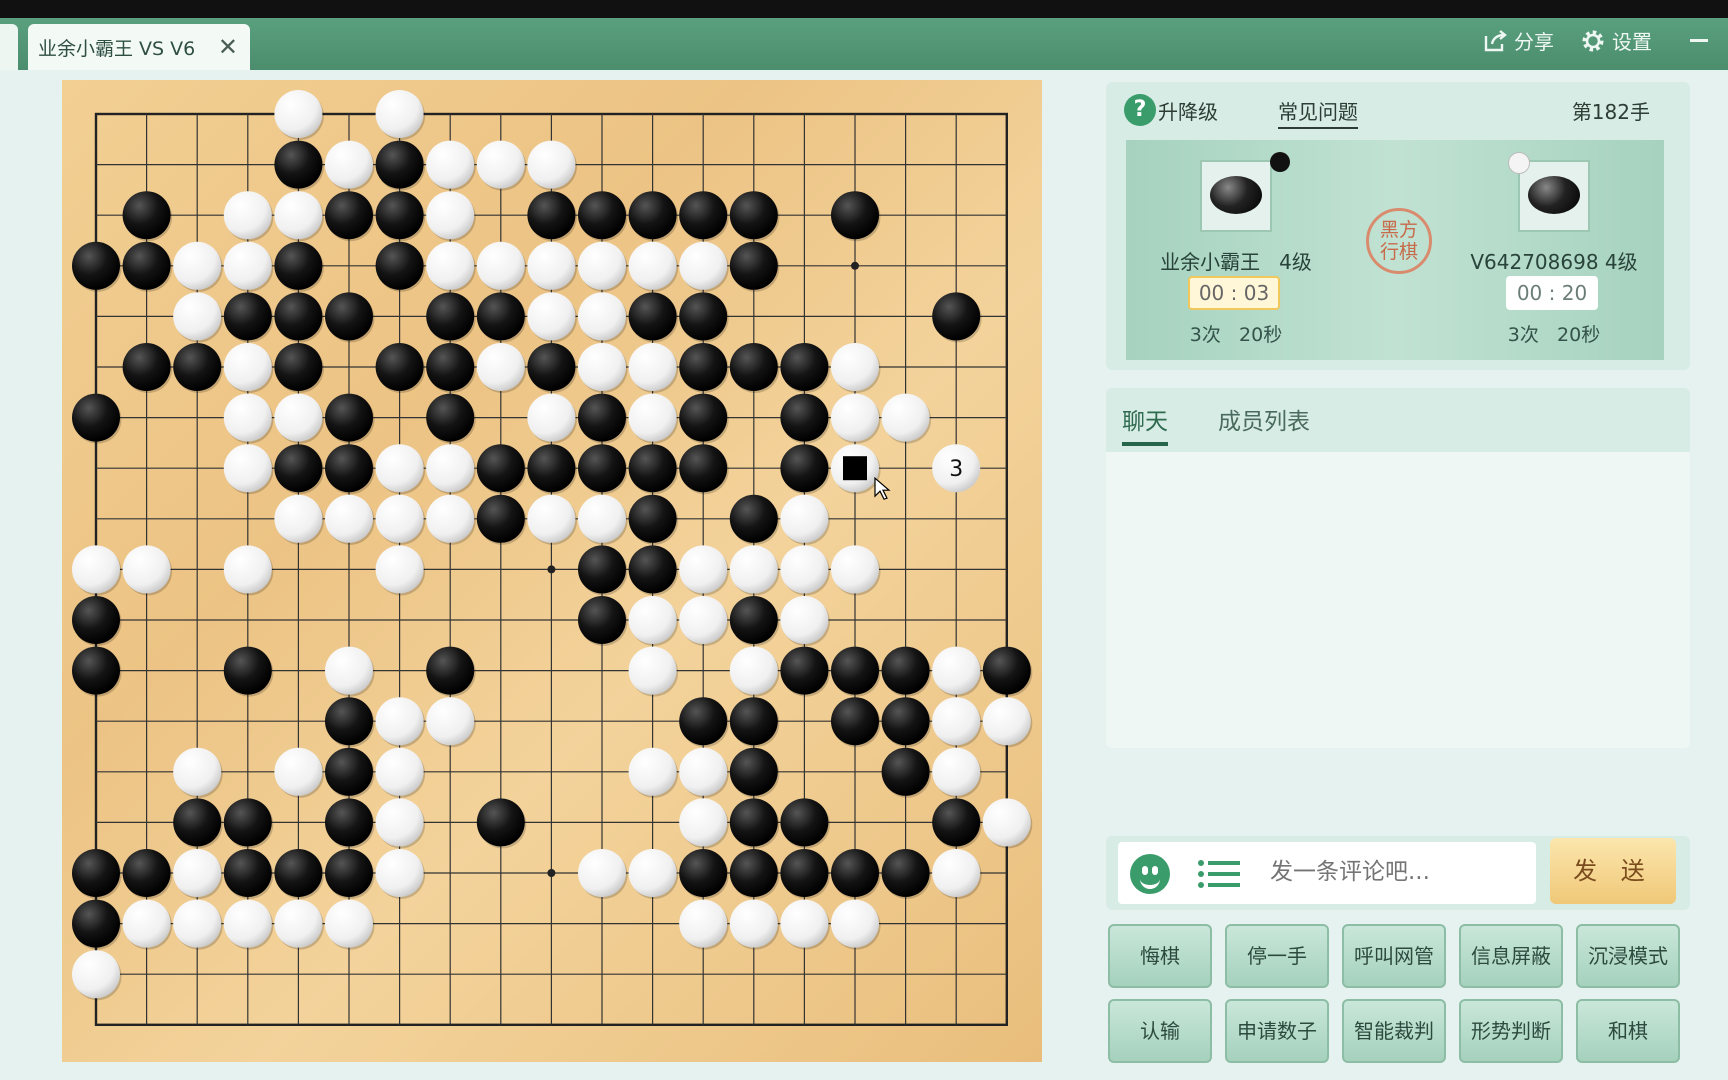 The height and width of the screenshot is (1080, 1728). What do you see at coordinates (1628, 956) in the screenshot?
I see `immersive-mode-button: 沉浸模式` at bounding box center [1628, 956].